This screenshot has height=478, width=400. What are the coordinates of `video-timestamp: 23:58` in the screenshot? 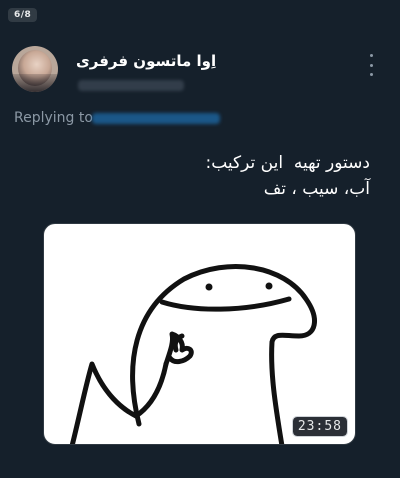 It's located at (320, 426).